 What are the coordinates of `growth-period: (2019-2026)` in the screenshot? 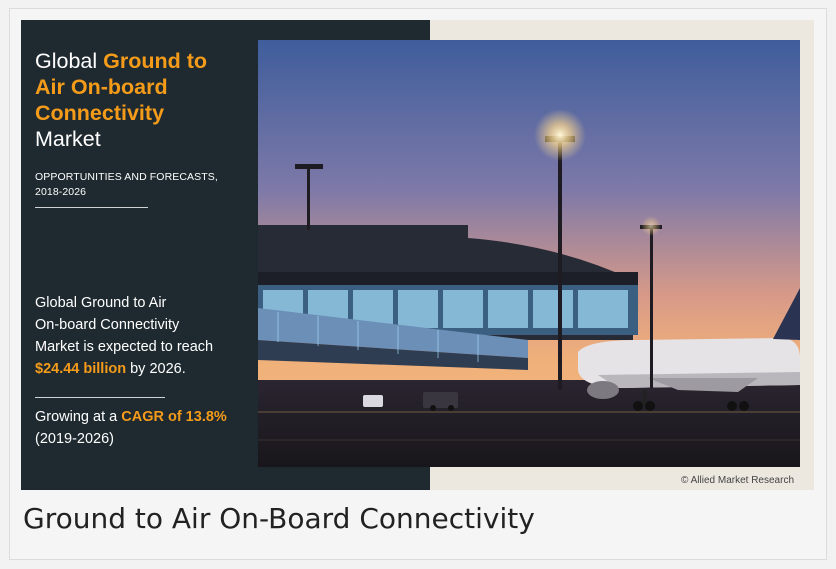 It's located at (74, 439).